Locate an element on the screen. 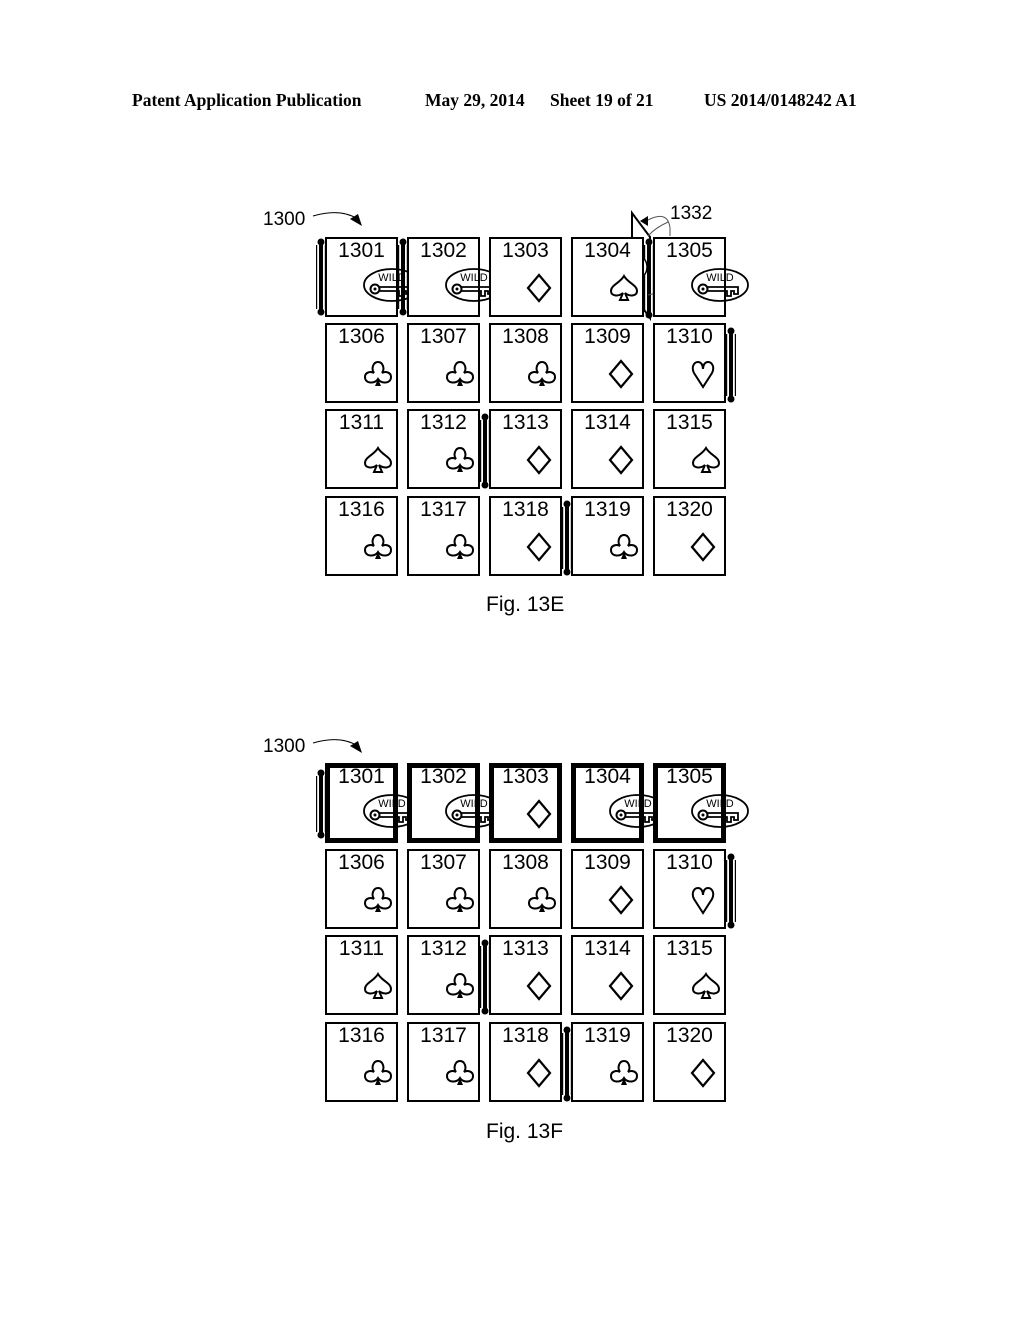 The image size is (1024, 1320). card-number: 1310 is located at coordinates (689, 862).